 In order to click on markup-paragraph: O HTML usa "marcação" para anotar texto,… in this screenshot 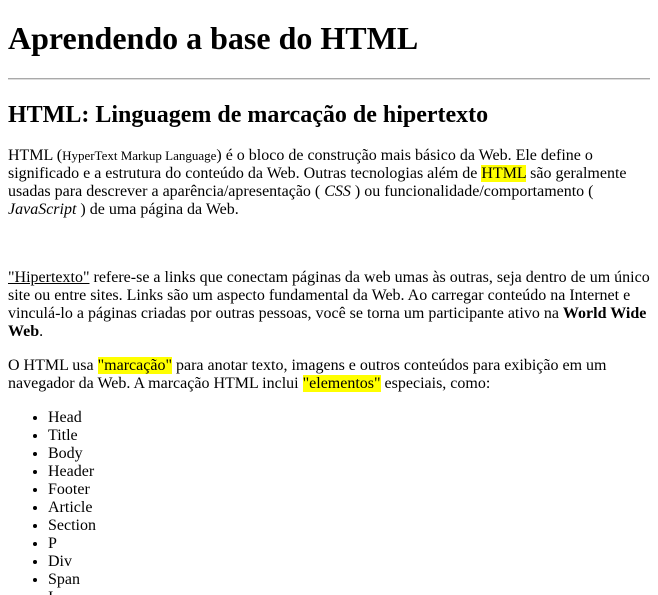, I will do `click(329, 375)`.